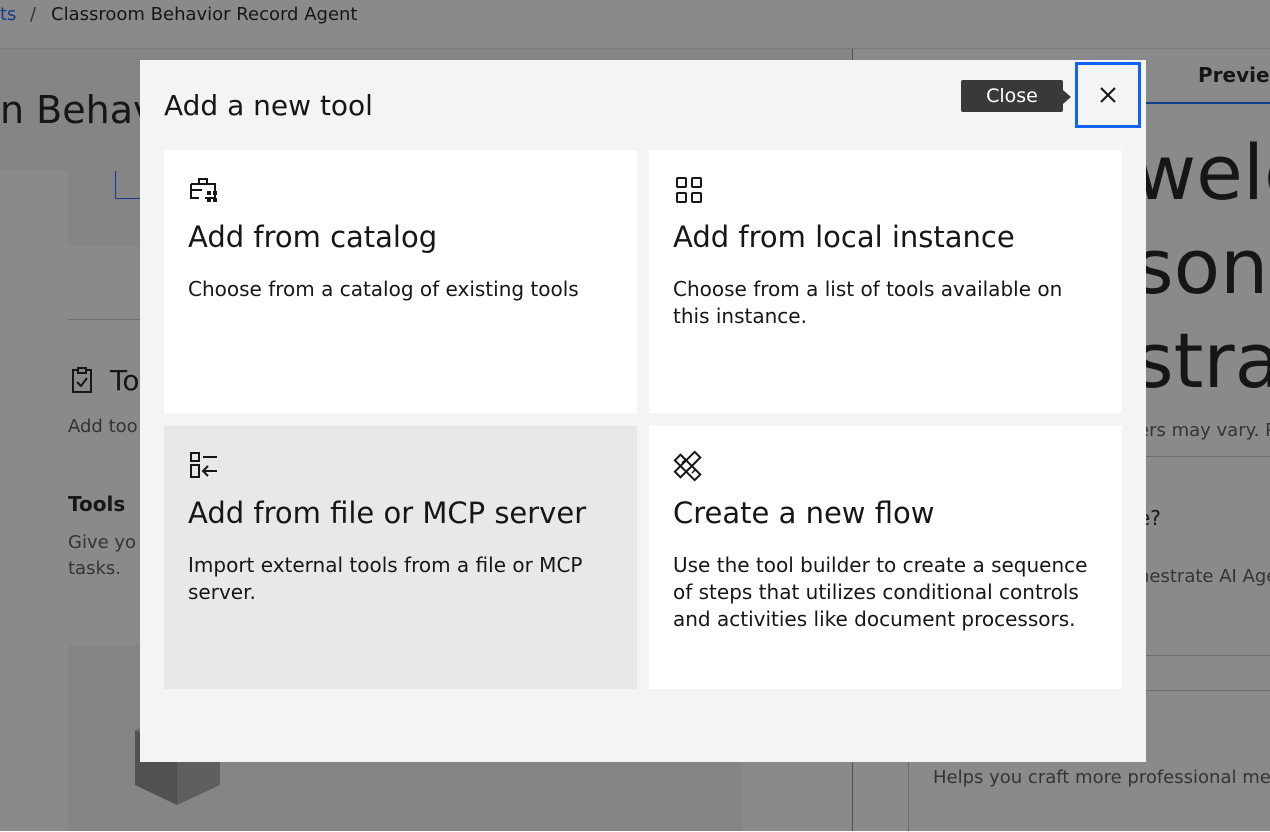  I want to click on catalog-icon, so click(203, 190).